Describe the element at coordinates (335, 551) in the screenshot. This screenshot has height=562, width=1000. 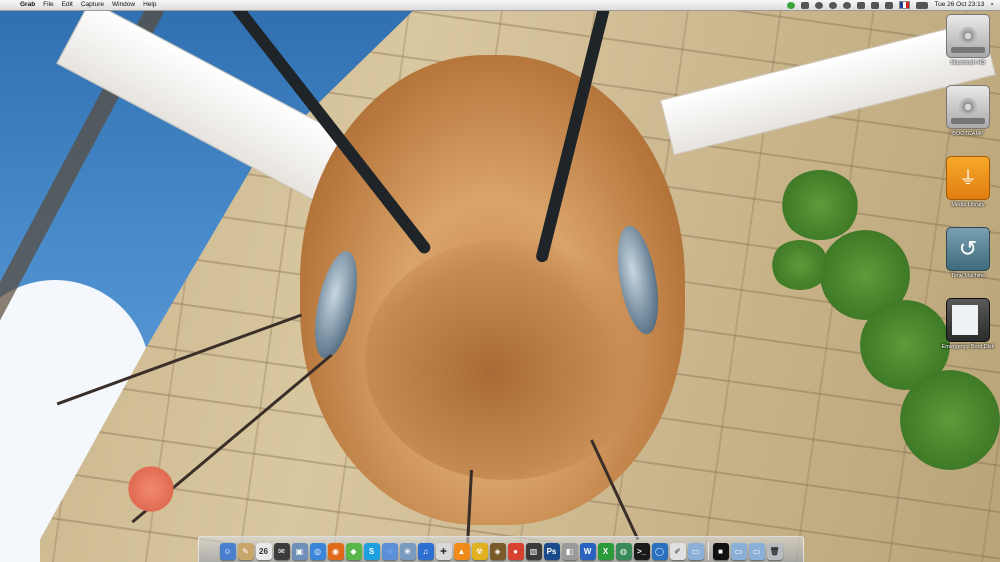
I see `firefox-icon: ◉` at that location.